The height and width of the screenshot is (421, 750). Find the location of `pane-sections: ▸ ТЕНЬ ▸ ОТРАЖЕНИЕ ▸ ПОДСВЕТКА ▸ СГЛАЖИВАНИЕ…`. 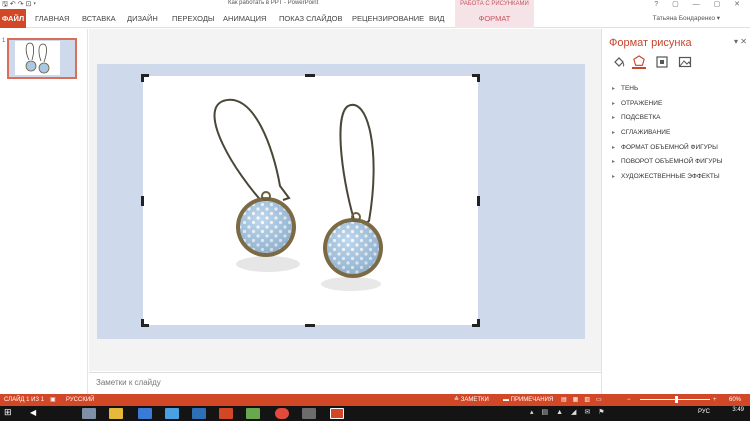

pane-sections: ▸ ТЕНЬ ▸ ОТРАЖЕНИЕ ▸ ПОДСВЕТКА ▸ СГЛАЖИВАНИЕ… is located at coordinates (680, 133).